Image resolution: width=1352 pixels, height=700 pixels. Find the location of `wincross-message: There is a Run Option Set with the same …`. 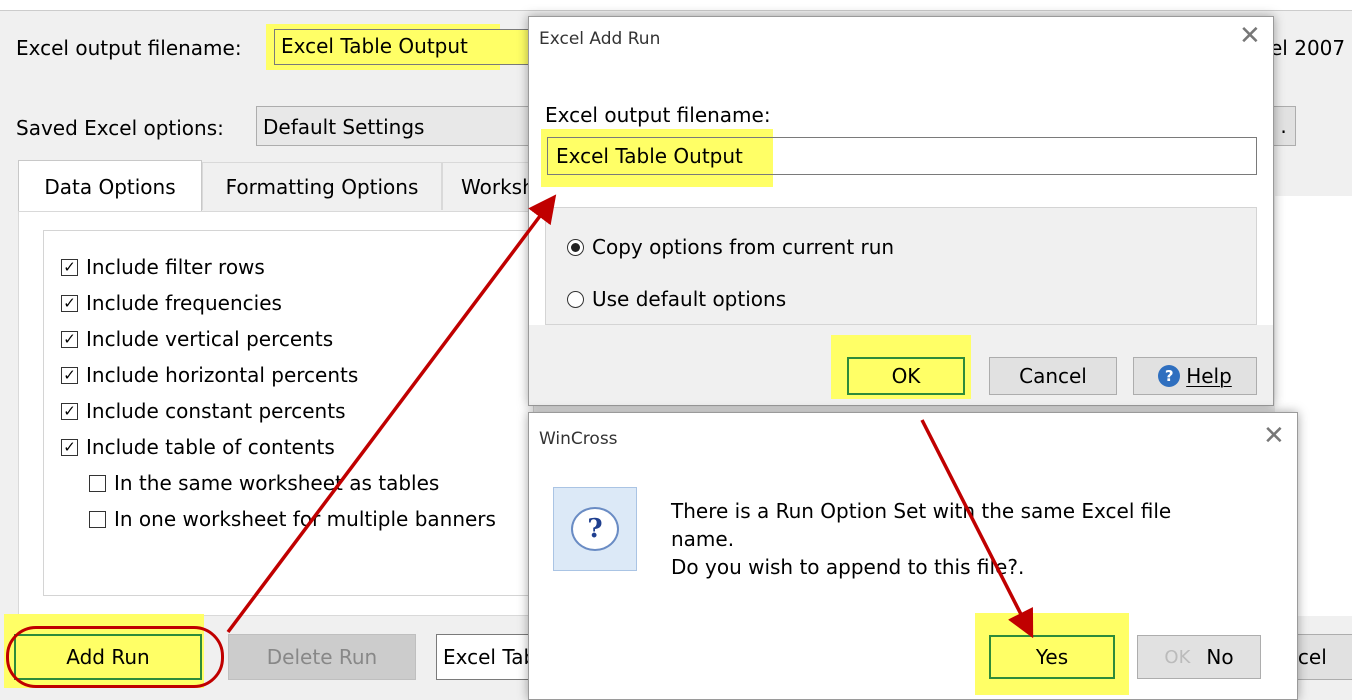

wincross-message: There is a Run Option Set with the same … is located at coordinates (921, 539).